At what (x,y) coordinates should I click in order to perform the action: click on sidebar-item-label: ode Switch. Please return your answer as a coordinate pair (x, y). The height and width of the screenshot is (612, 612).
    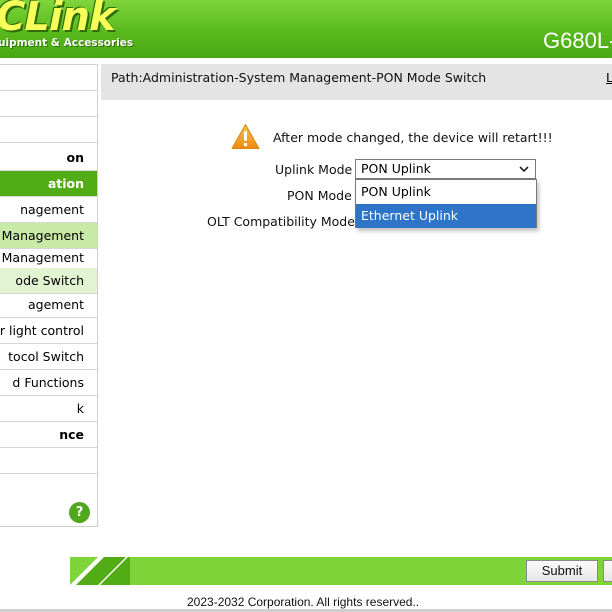
    Looking at the image, I should click on (49, 280).